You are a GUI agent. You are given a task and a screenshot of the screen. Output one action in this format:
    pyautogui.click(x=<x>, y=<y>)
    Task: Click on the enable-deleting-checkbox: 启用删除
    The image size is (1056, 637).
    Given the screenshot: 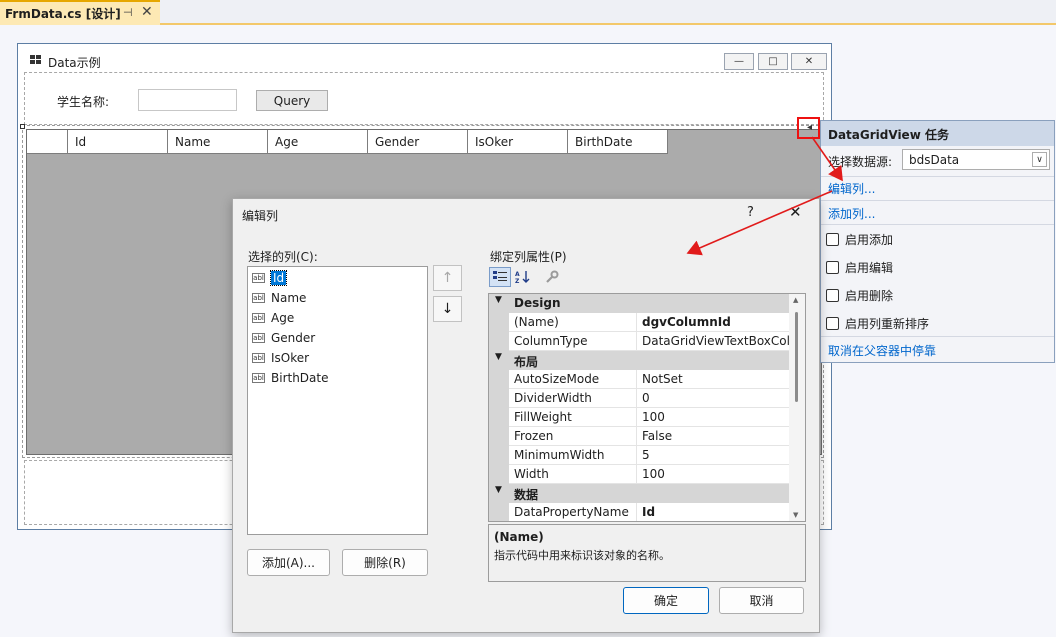 What is the action you would take?
    pyautogui.click(x=859, y=295)
    